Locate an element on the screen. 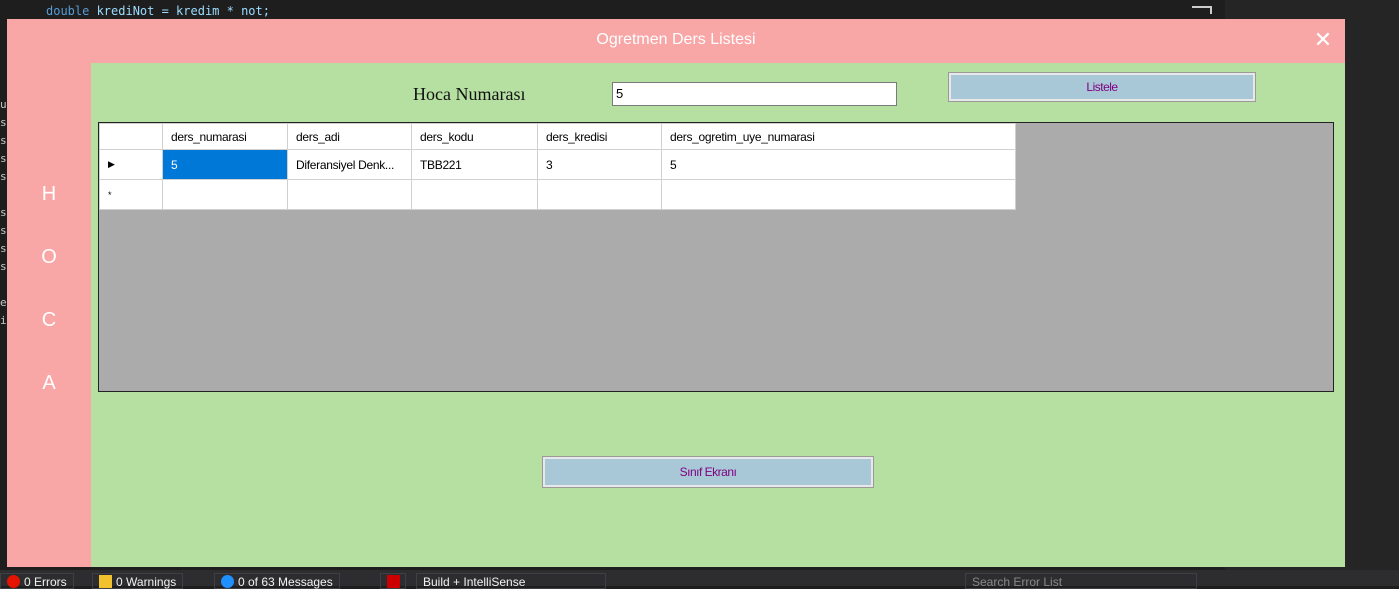 The width and height of the screenshot is (1399, 589). clear-filter-button is located at coordinates (393, 581).